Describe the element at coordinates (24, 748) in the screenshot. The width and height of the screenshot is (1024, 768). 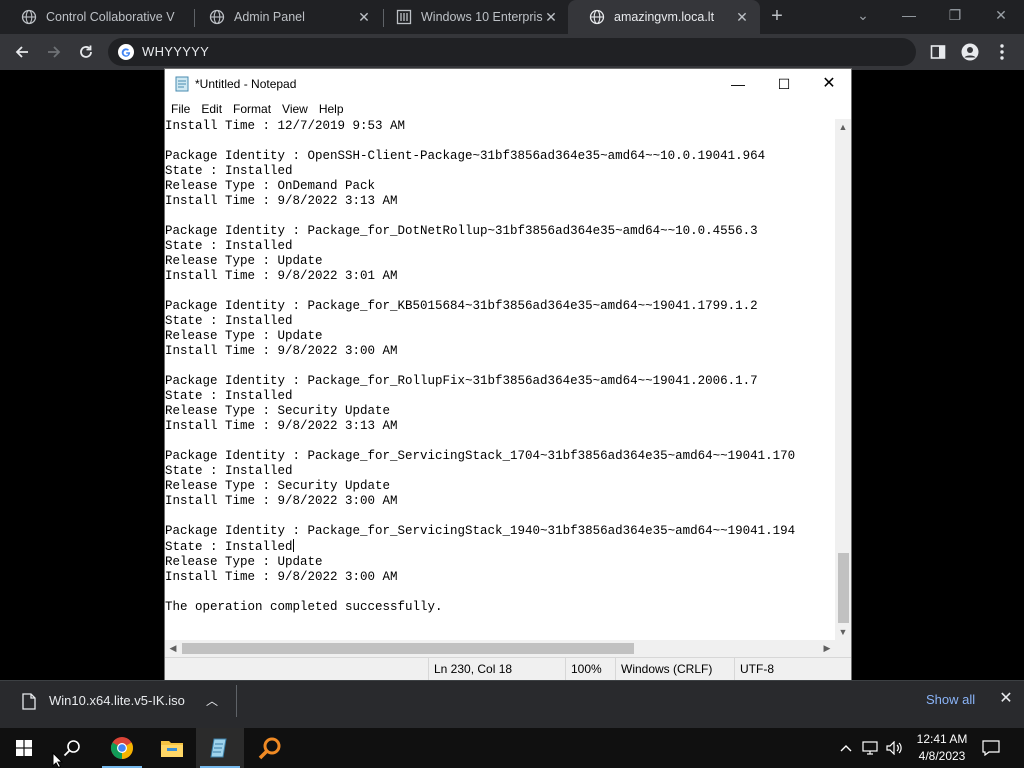
I see `start-button` at that location.